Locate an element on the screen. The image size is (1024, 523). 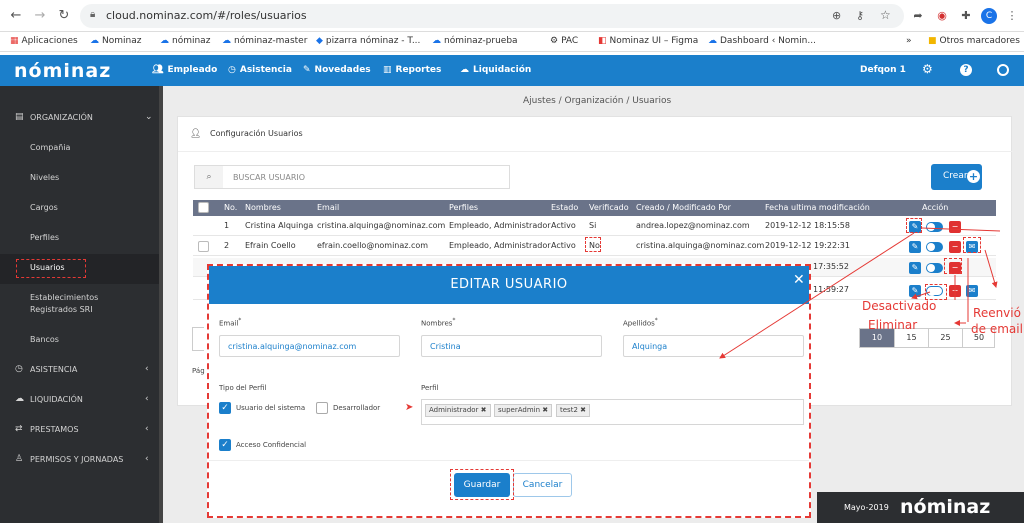
arrow-toggle is located at coordinates (921, 295).